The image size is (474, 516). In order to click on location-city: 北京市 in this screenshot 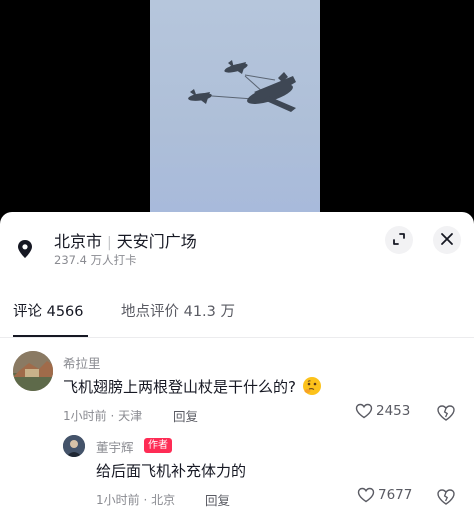, I will do `click(78, 241)`.